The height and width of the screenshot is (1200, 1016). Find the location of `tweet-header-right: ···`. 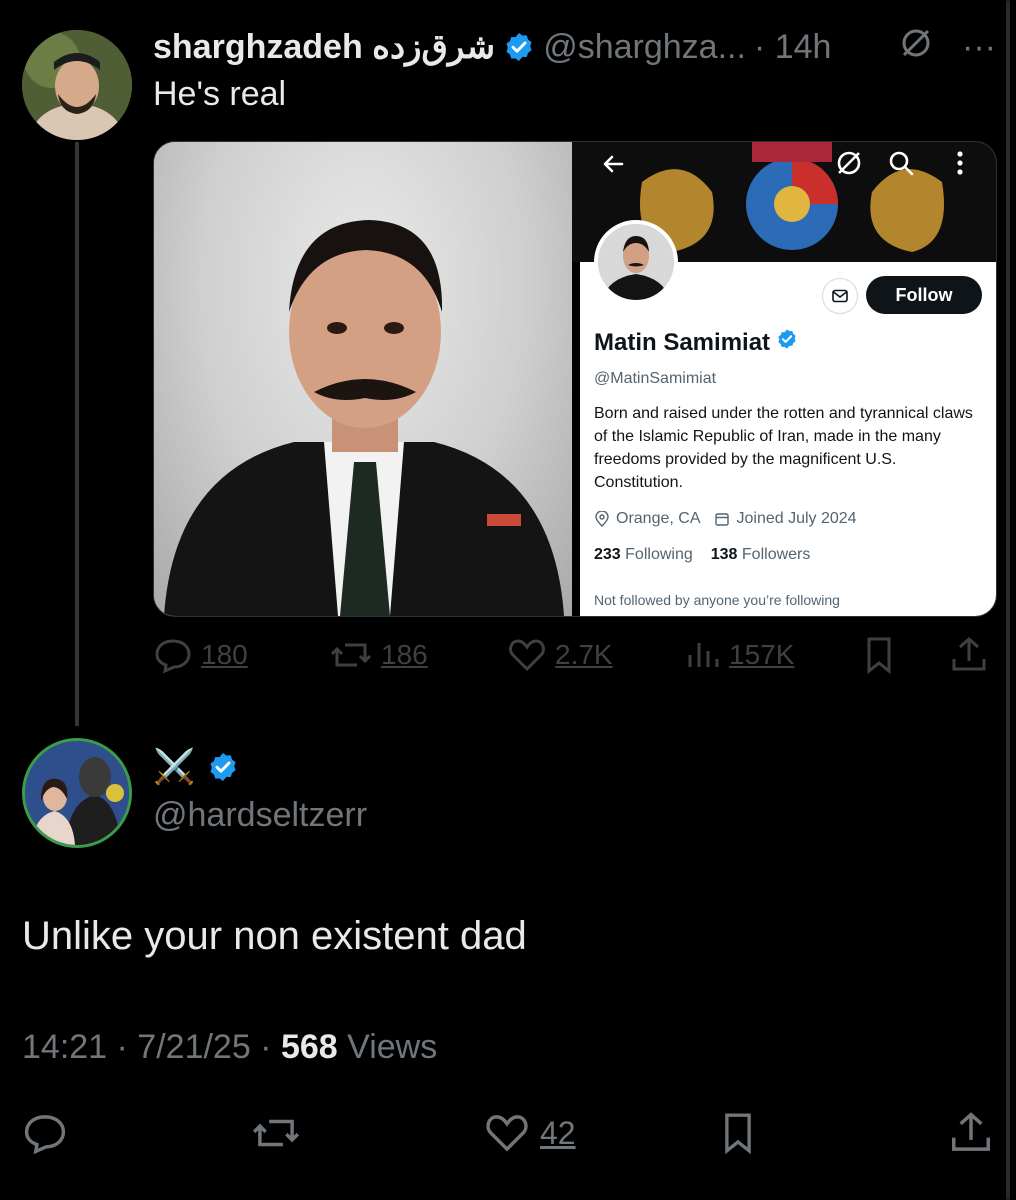

tweet-header-right: ··· is located at coordinates (947, 47).